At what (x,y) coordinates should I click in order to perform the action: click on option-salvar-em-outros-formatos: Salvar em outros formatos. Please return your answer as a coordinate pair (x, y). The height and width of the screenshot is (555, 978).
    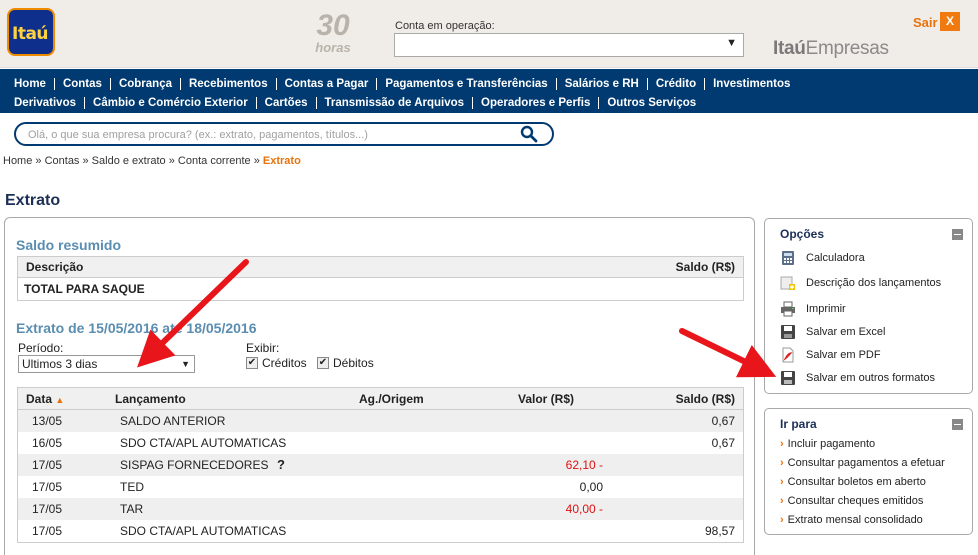
    Looking at the image, I should click on (857, 378).